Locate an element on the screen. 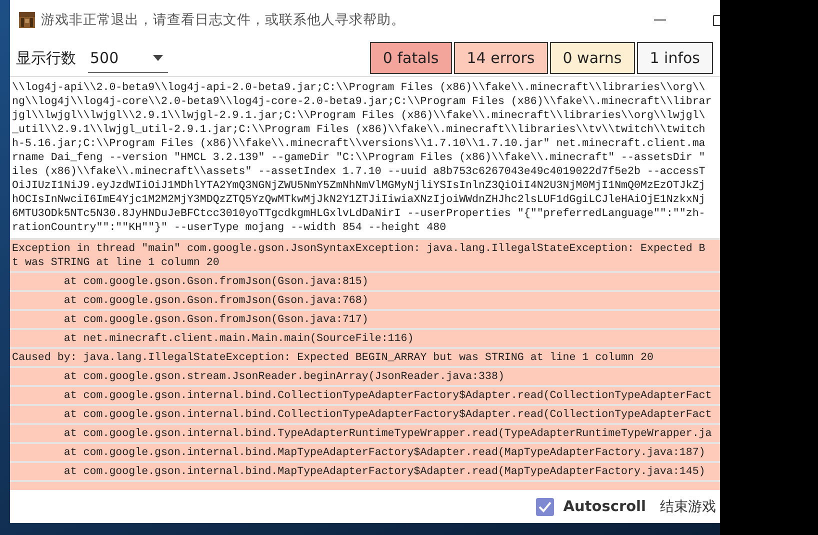  log-entry: at com.google.gson.internal.bind.MapTypeAdapterFactory$Adapter.read(MapTypeAdapterFactory.java:187) is located at coordinates (365, 453).